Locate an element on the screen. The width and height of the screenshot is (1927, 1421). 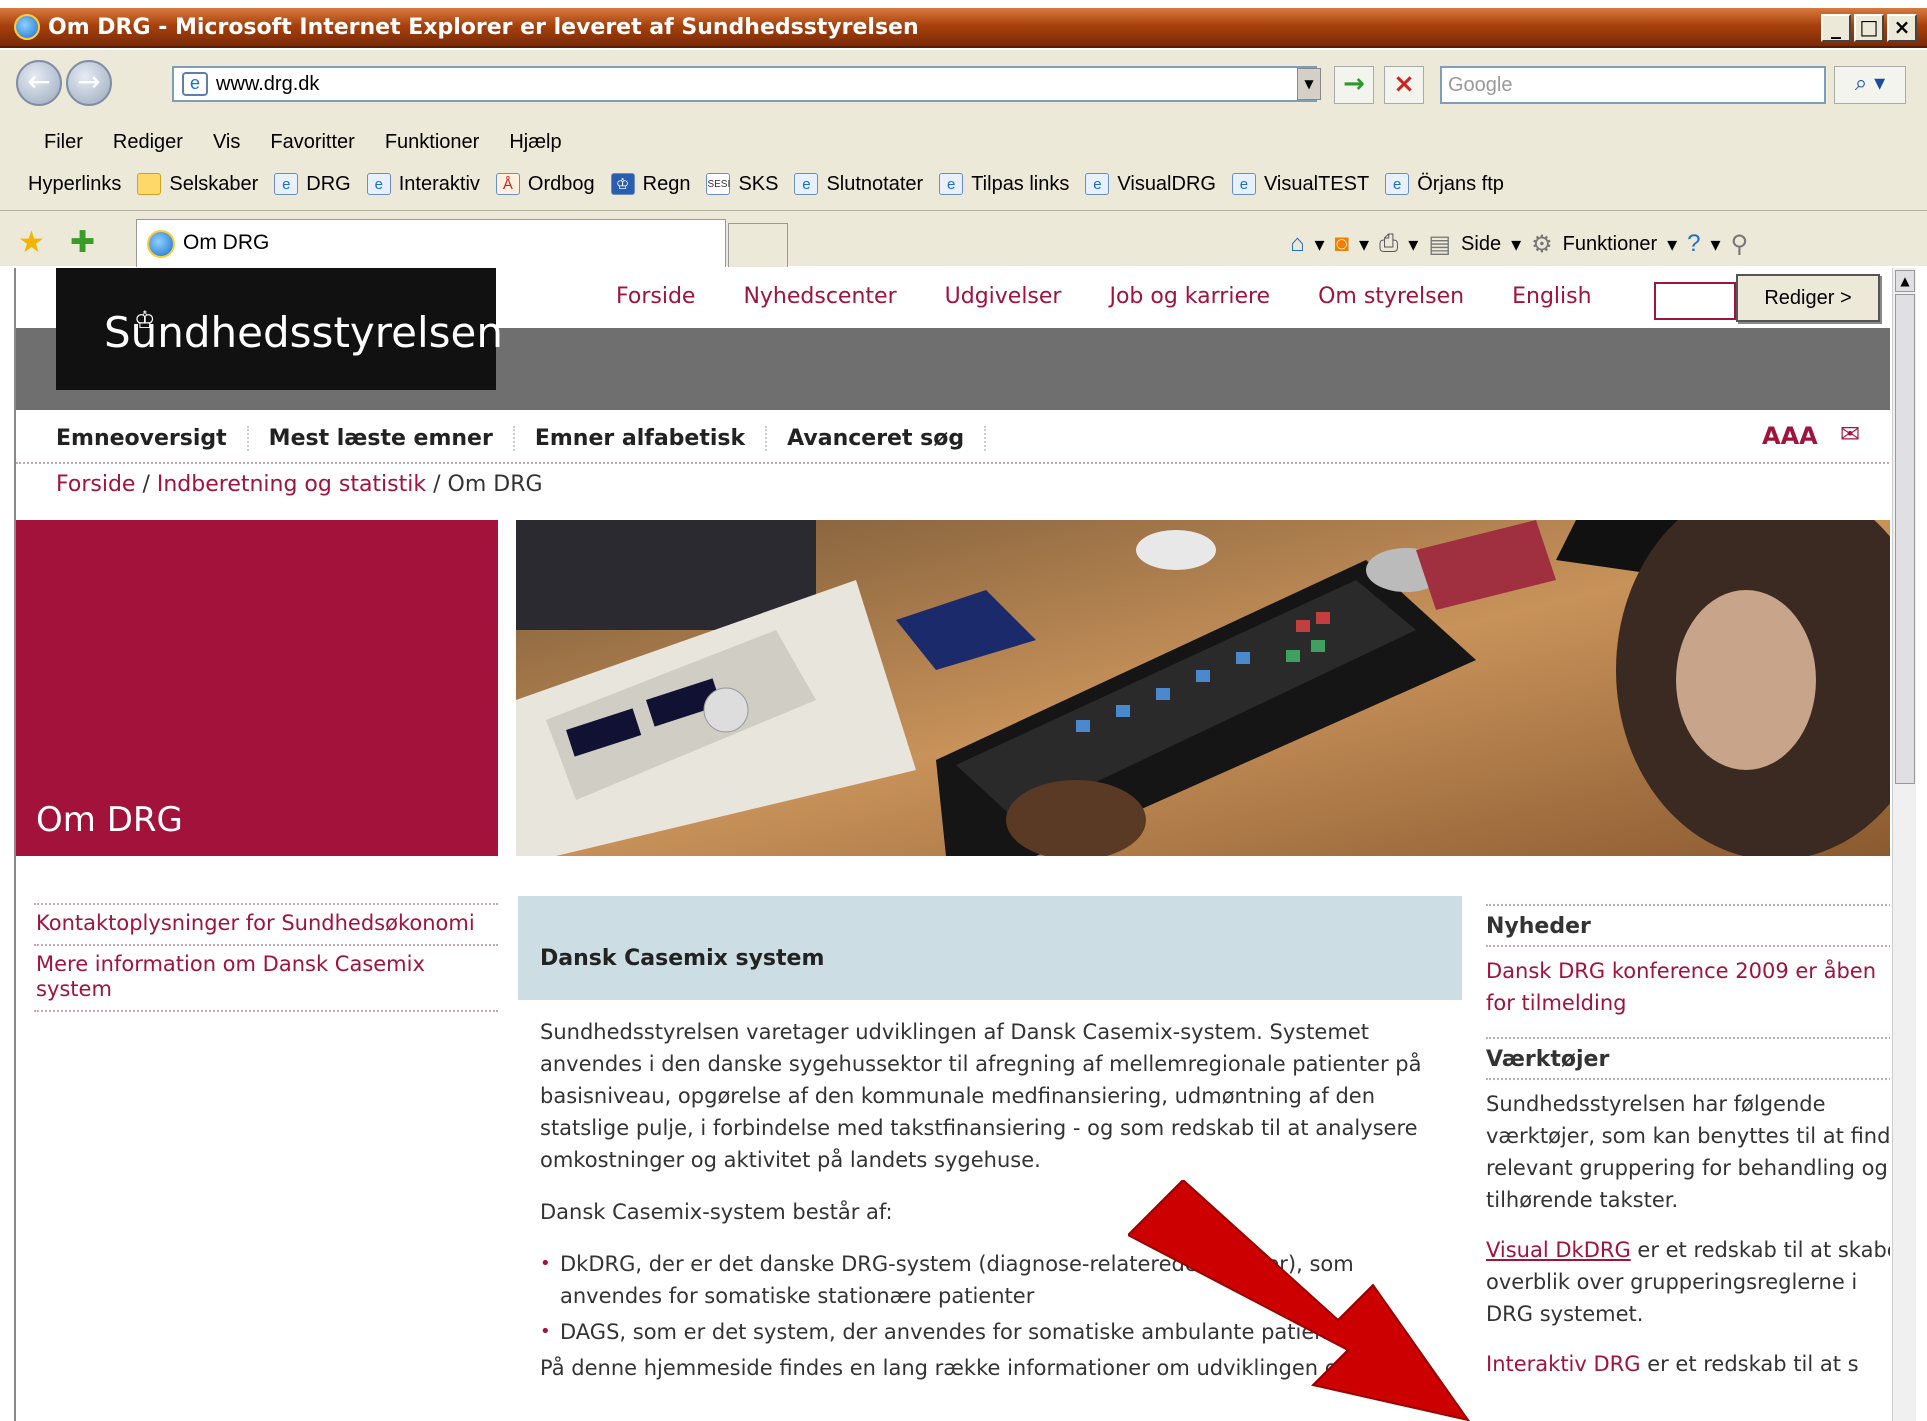
forward-button: → is located at coordinates (89, 83).